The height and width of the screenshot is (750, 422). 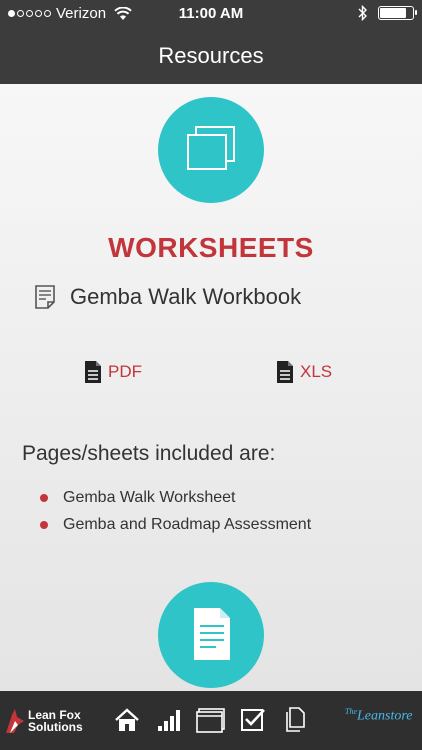 I want to click on xls-download-link: XLS, so click(x=304, y=372).